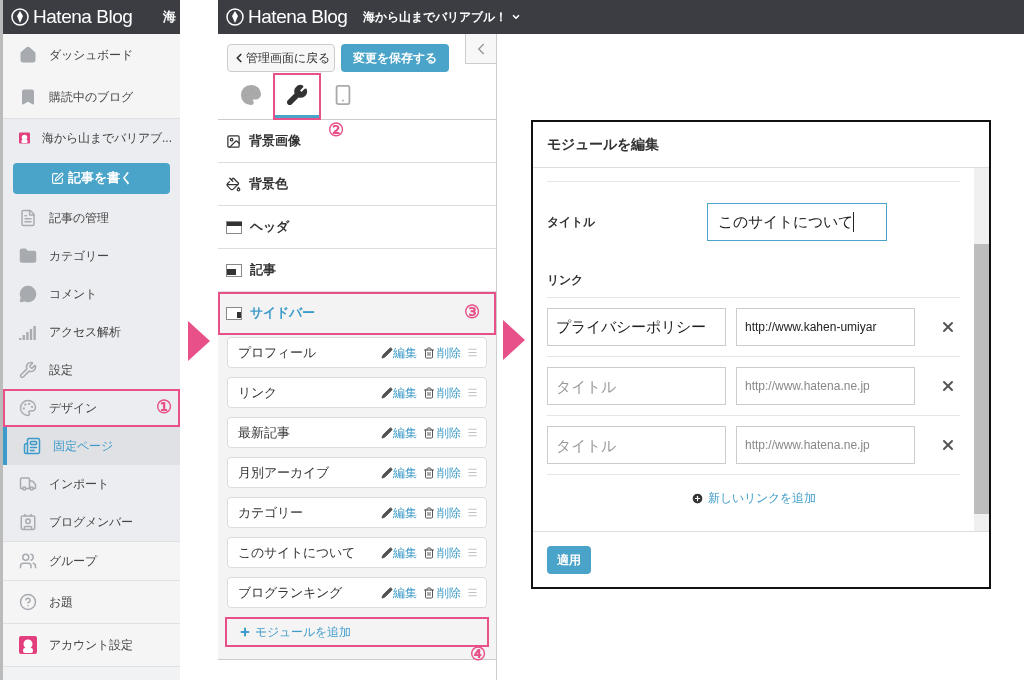 This screenshot has height=680, width=1024. Describe the element at coordinates (28, 332) in the screenshot. I see `signal-bars-icon` at that location.